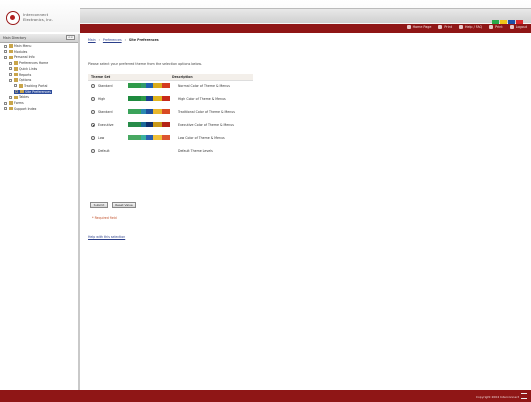  What do you see at coordinates (418, 27) in the screenshot?
I see `nav-link: Home Page` at bounding box center [418, 27].